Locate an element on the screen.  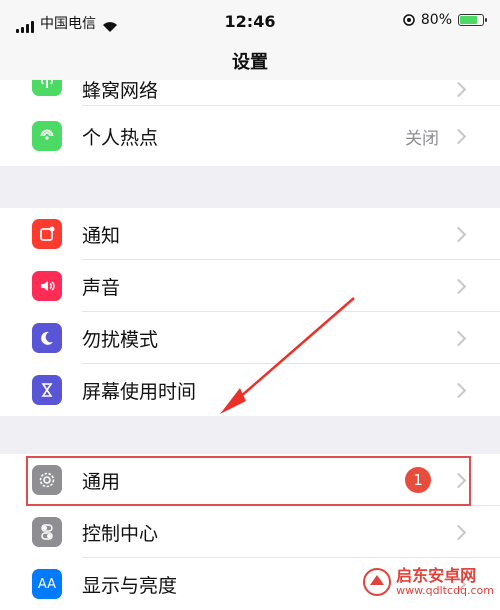
watermark-url: www.qdltcdq.com is located at coordinates (445, 590).